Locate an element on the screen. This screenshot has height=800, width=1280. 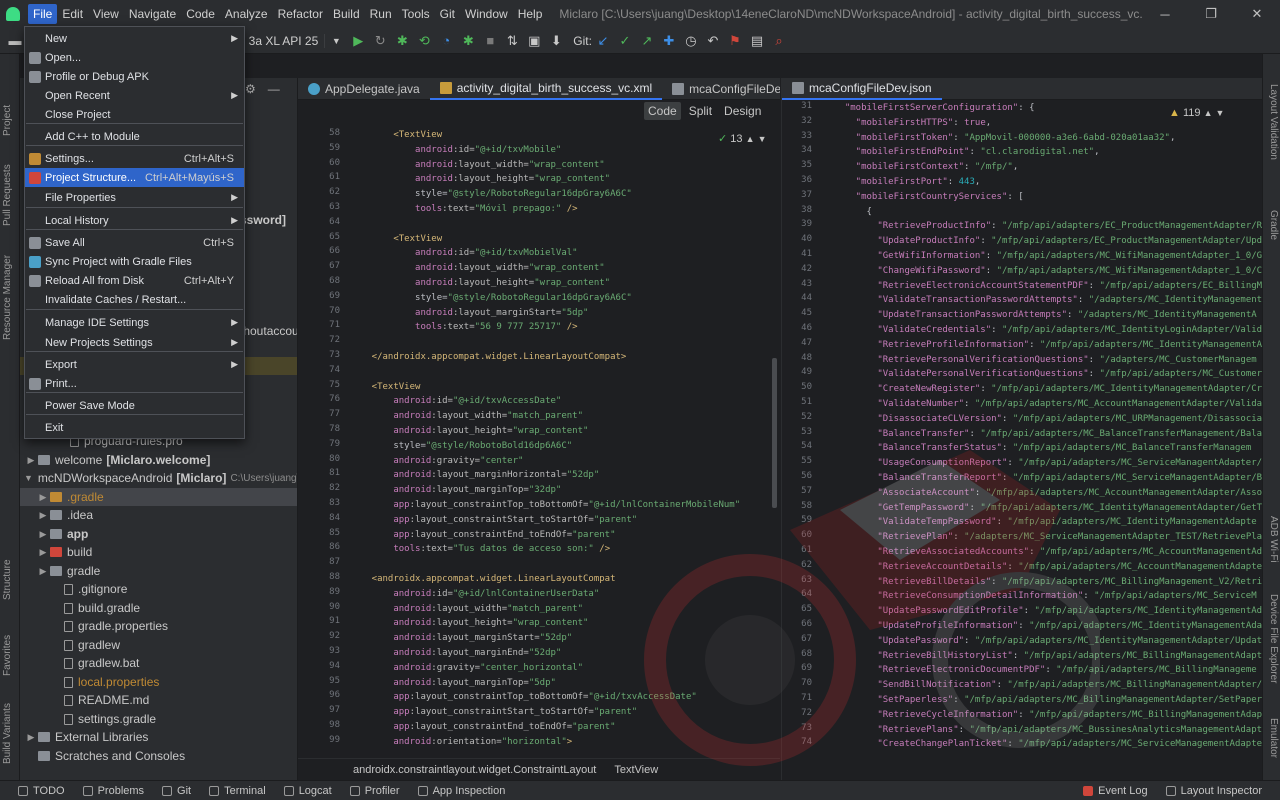
history-icon: ◷ is located at coordinates (691, 41).